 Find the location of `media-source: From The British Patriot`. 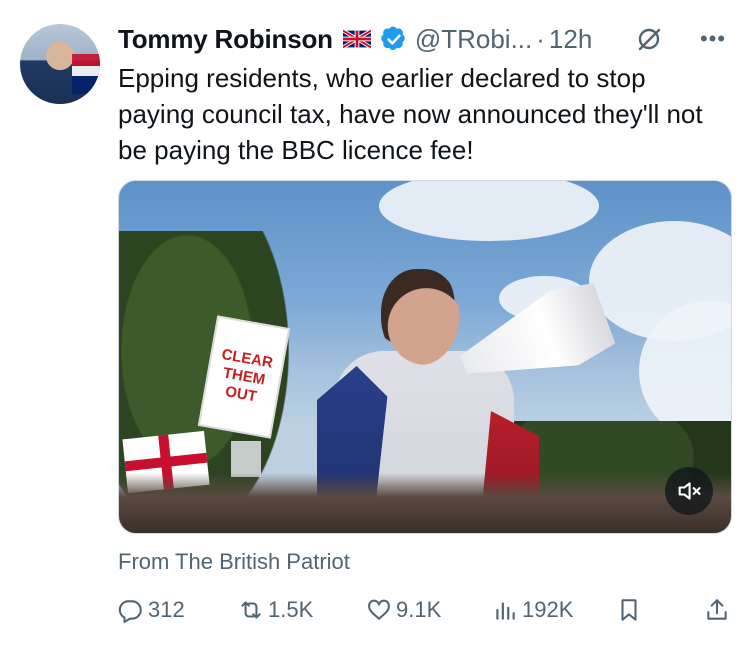

media-source: From The British Patriot is located at coordinates (234, 562).